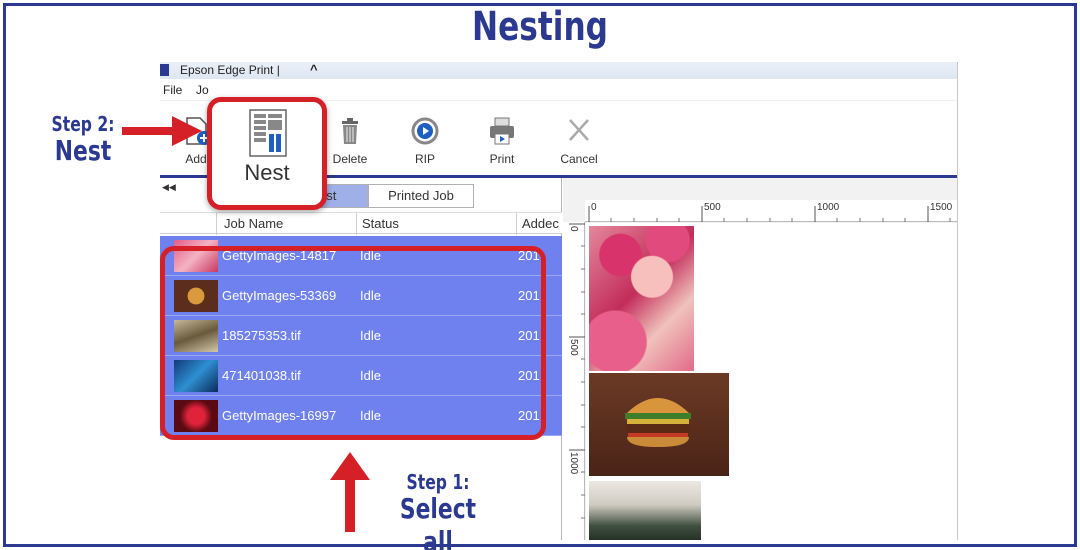  Describe the element at coordinates (941, 207) in the screenshot. I see `ruler-label: 1500` at that location.